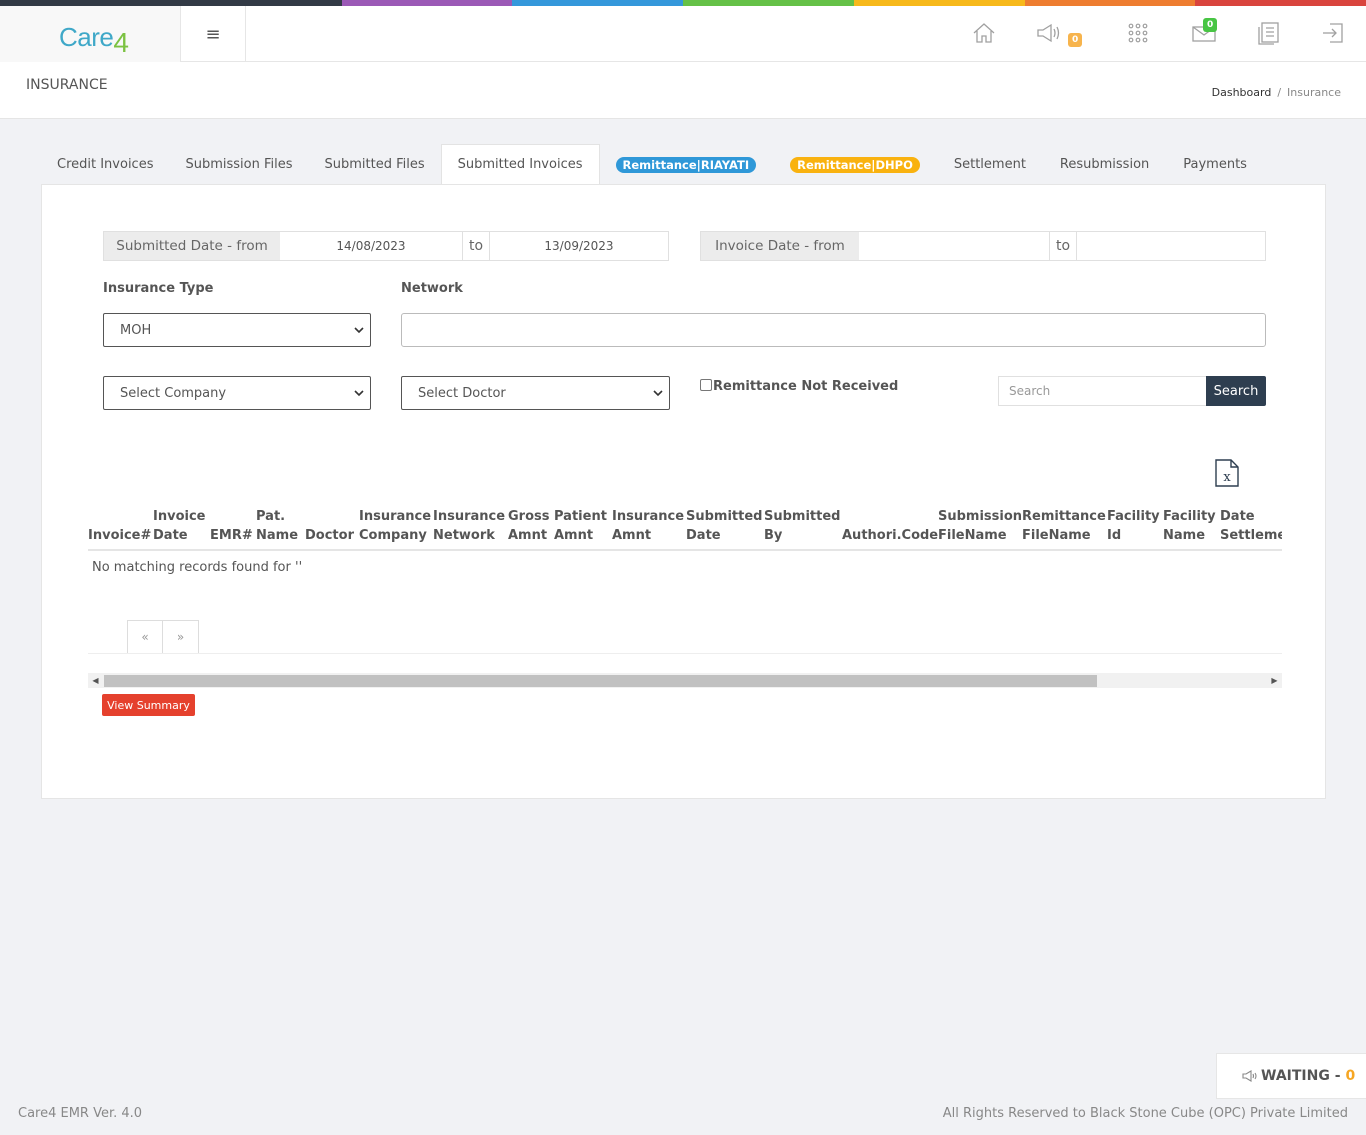  What do you see at coordinates (476, 246) in the screenshot?
I see `submitted-date-to-label: to` at bounding box center [476, 246].